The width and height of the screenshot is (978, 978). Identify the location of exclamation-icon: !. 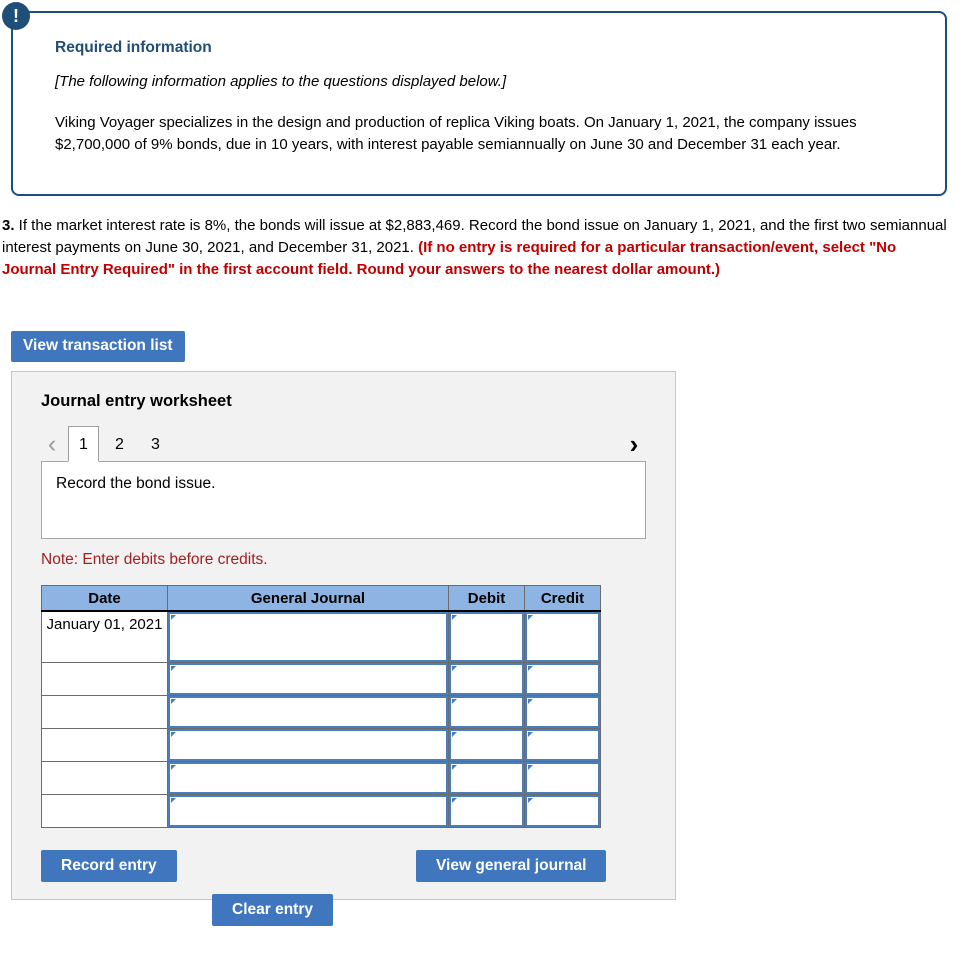
(16, 16).